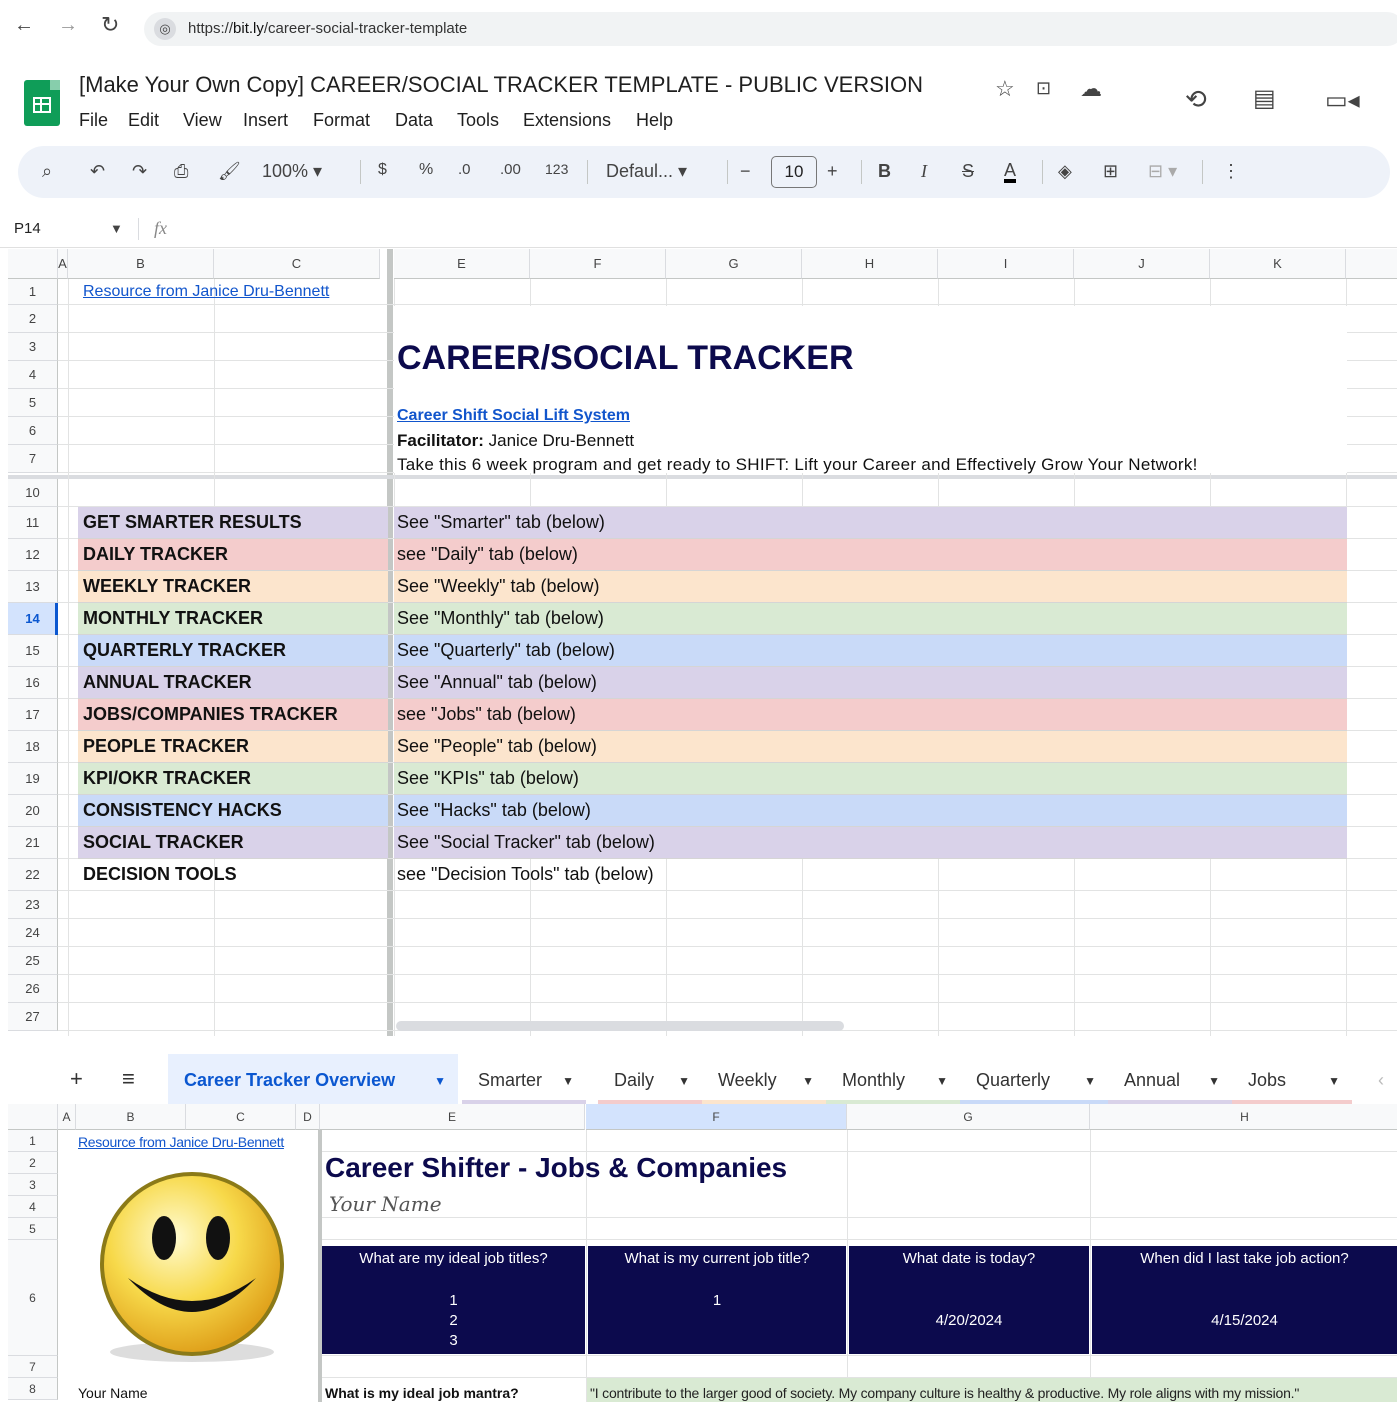  Describe the element at coordinates (93, 120) in the screenshot. I see `menu-file: File` at that location.